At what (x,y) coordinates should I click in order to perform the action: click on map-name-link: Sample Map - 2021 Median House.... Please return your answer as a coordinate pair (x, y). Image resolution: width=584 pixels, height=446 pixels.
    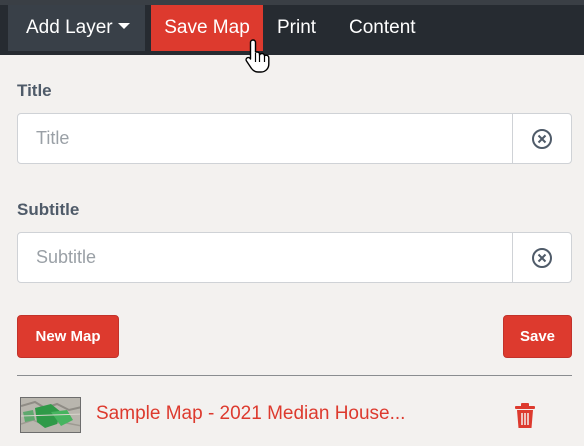
    Looking at the image, I should click on (250, 414).